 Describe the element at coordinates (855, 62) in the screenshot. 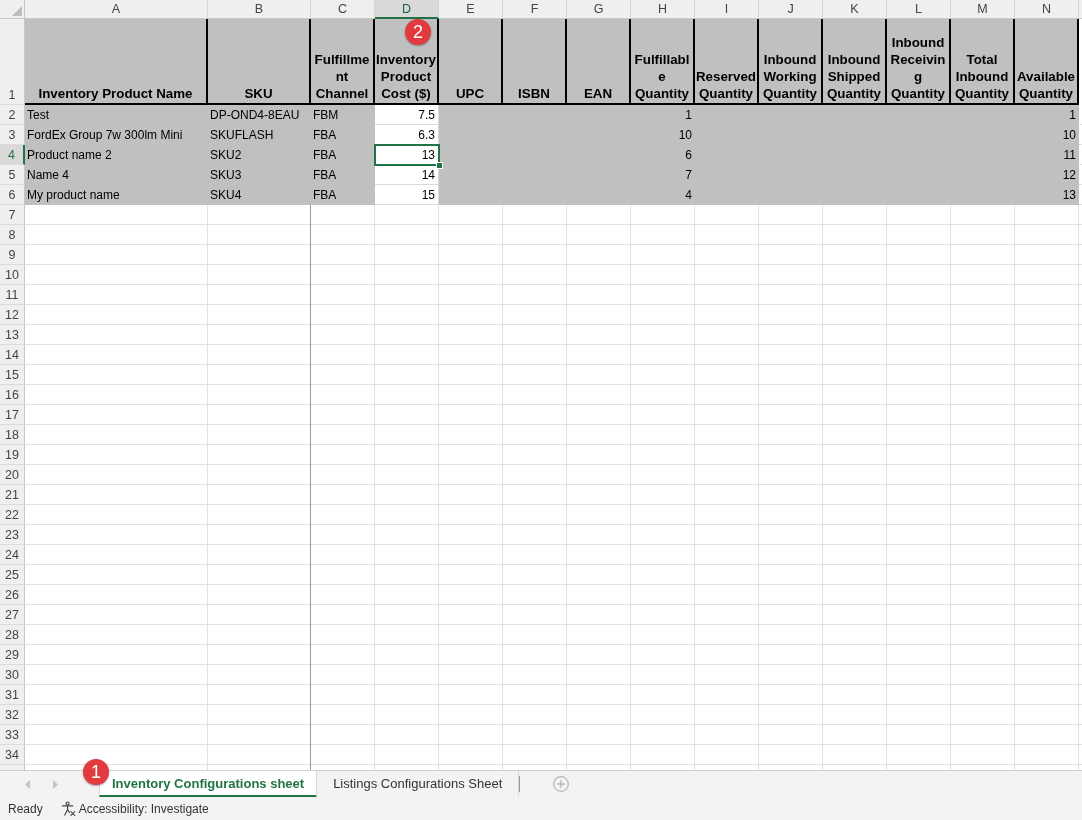

I see `header-cell: Inbound Shipped Quantity` at that location.